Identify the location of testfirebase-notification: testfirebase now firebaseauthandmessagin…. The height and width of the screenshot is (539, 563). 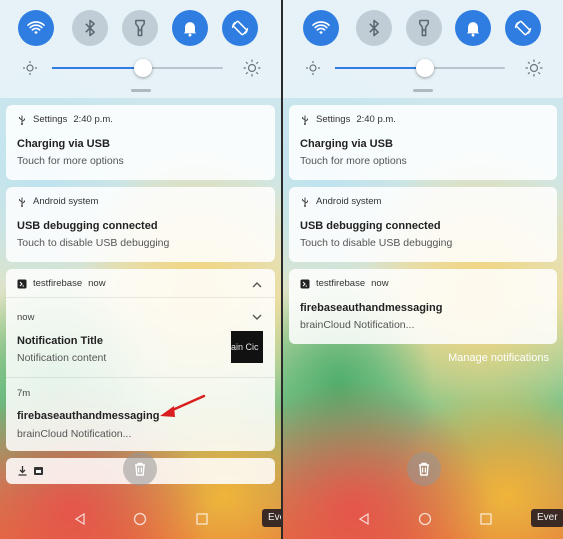
(423, 306).